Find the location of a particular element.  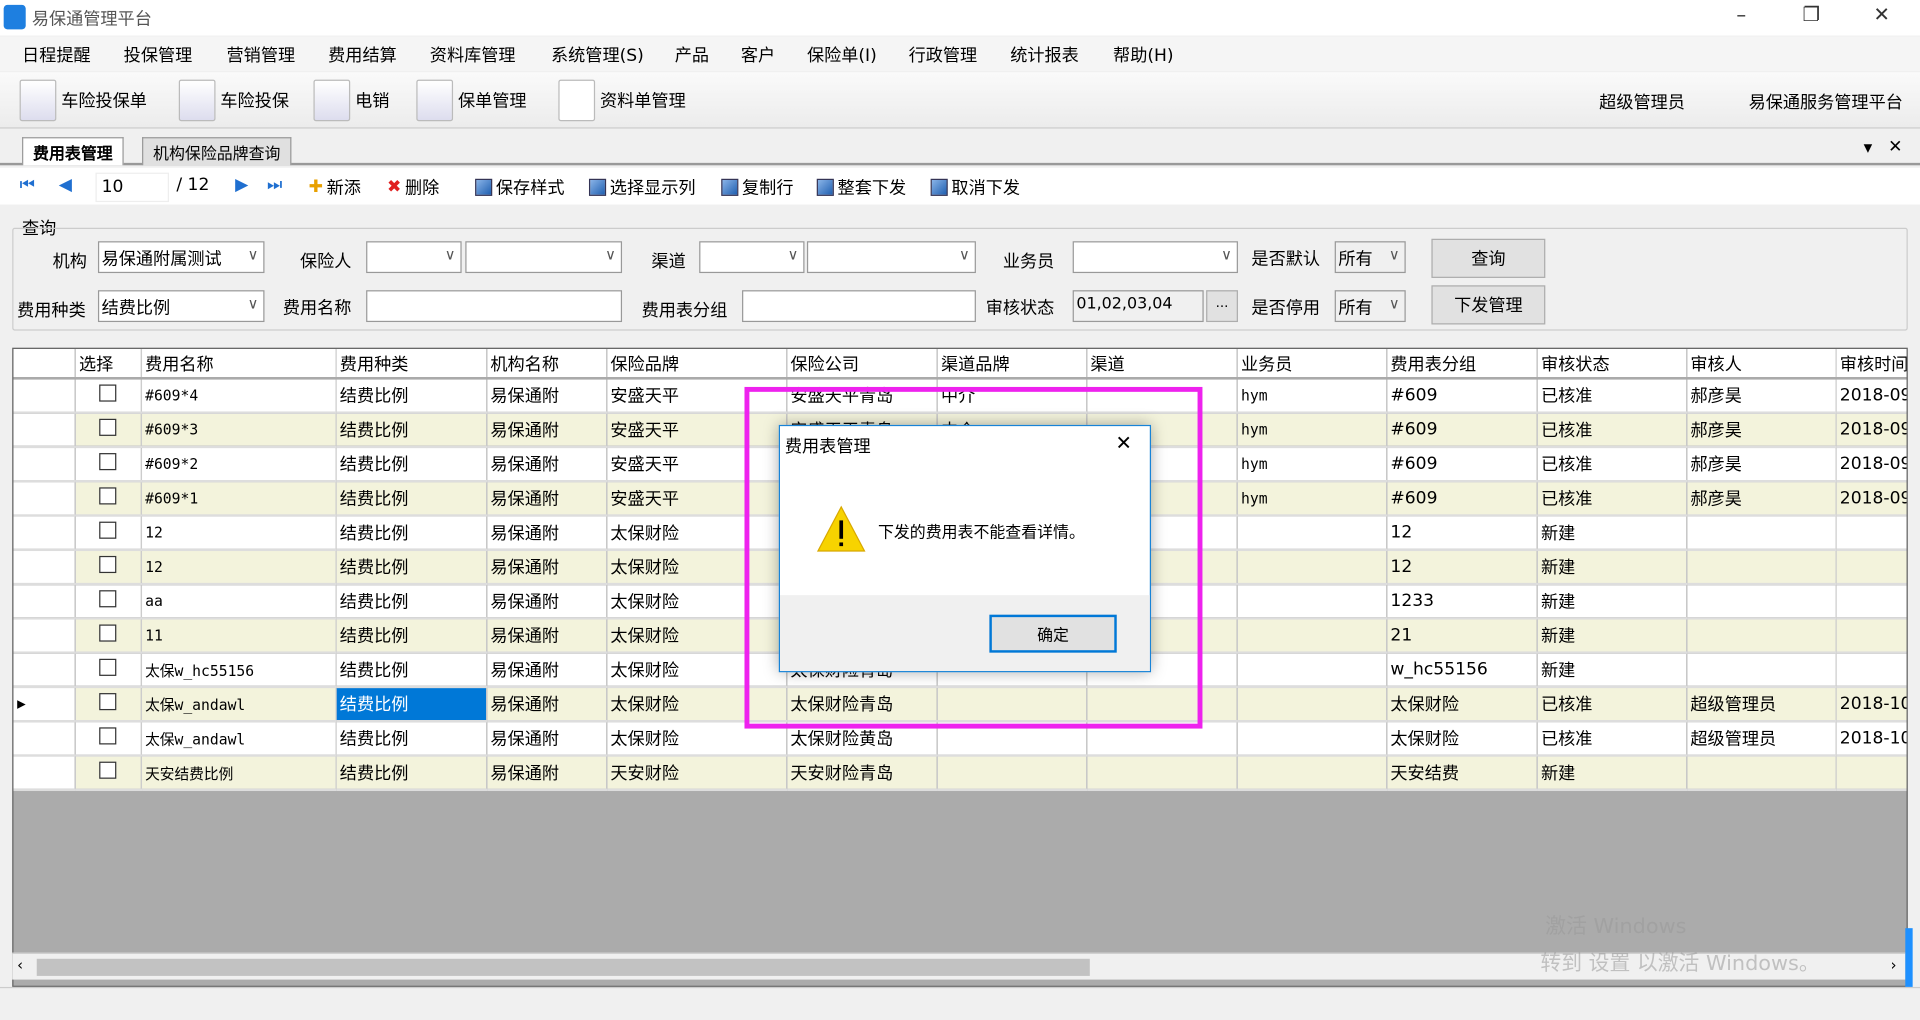

table-cell: #609*1 is located at coordinates (238, 499).